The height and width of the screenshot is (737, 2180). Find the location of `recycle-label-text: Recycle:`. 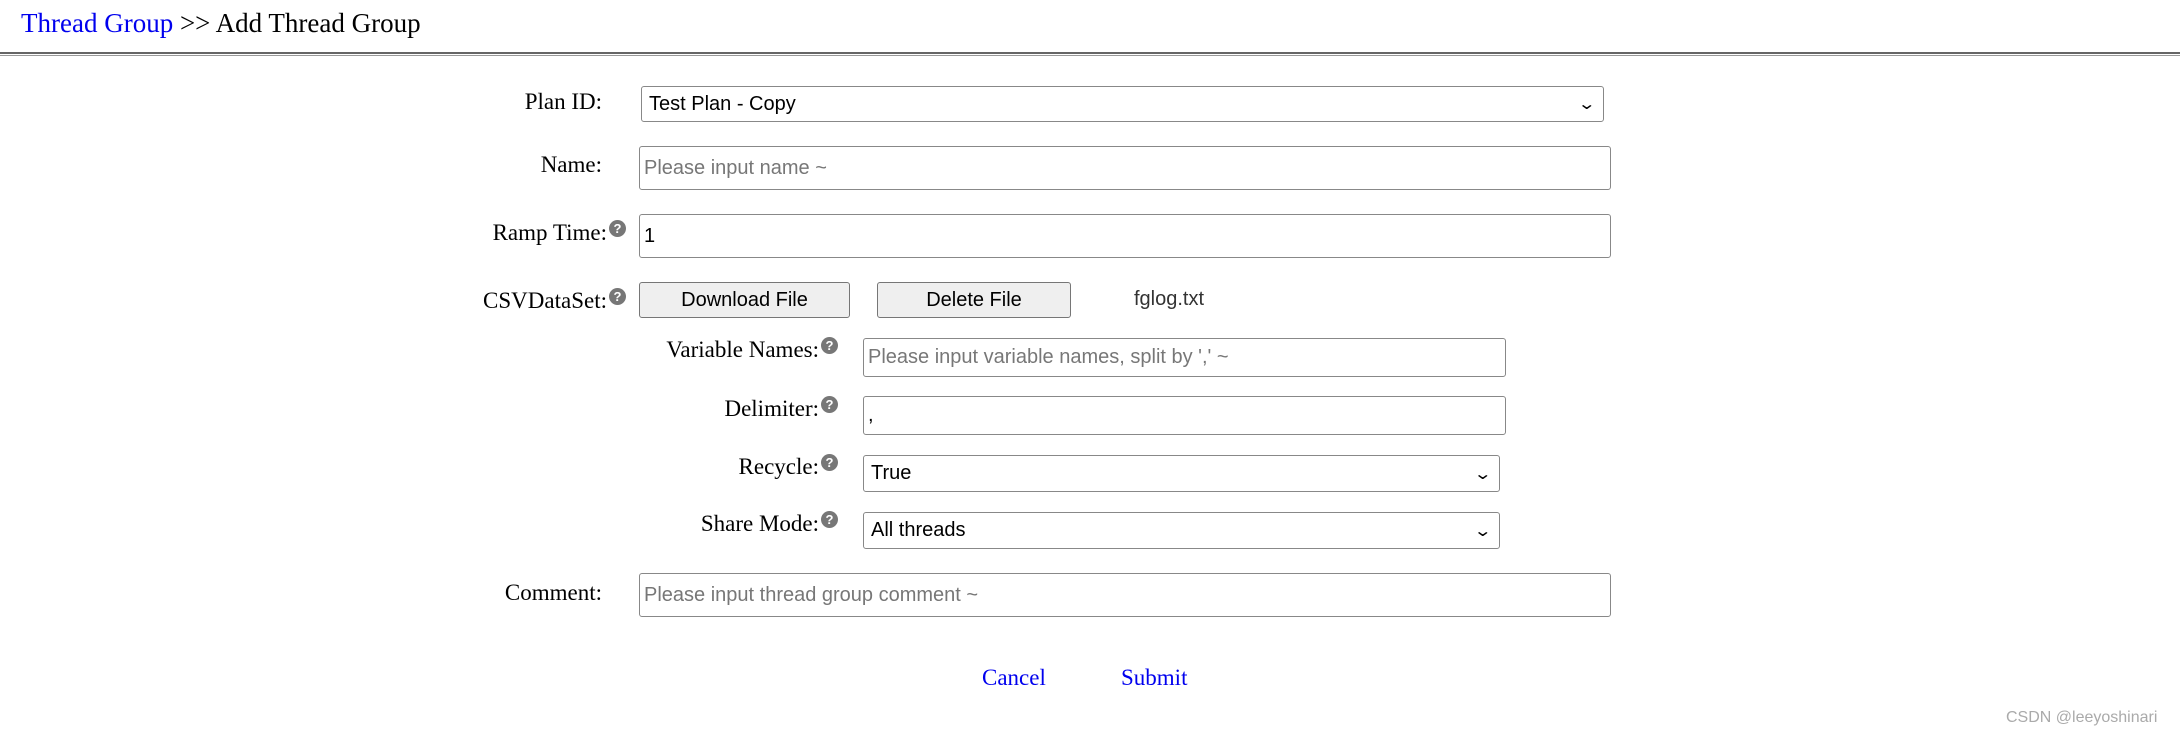

recycle-label-text: Recycle: is located at coordinates (778, 466).